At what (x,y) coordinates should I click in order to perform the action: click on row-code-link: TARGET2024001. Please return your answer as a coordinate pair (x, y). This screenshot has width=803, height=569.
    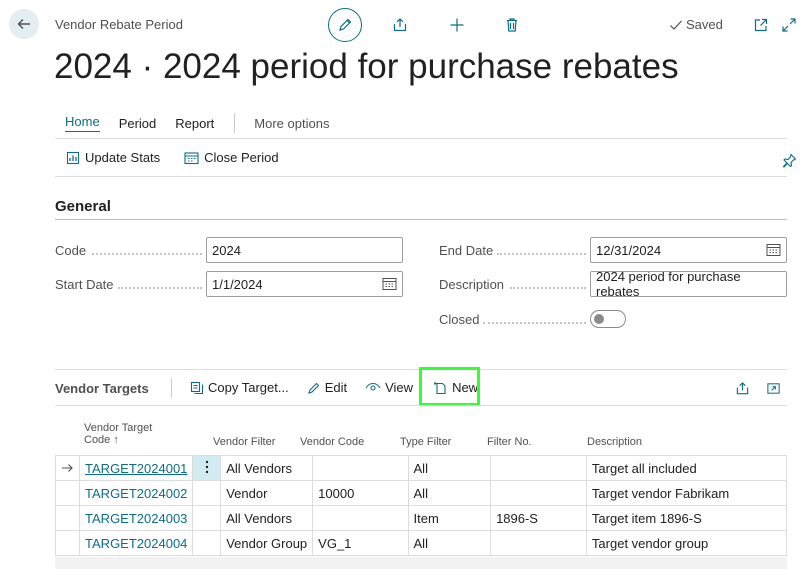
    Looking at the image, I should click on (136, 468).